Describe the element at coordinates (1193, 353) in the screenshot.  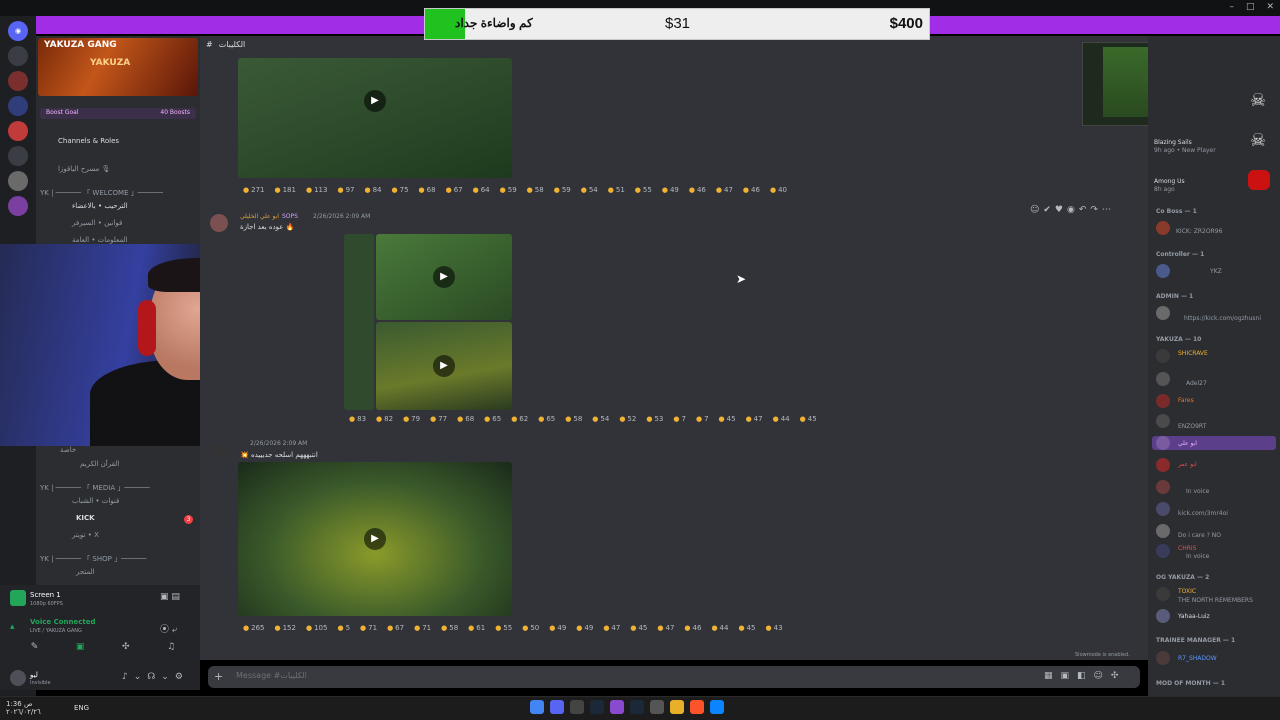
I see `member-name: SHICRAVE` at that location.